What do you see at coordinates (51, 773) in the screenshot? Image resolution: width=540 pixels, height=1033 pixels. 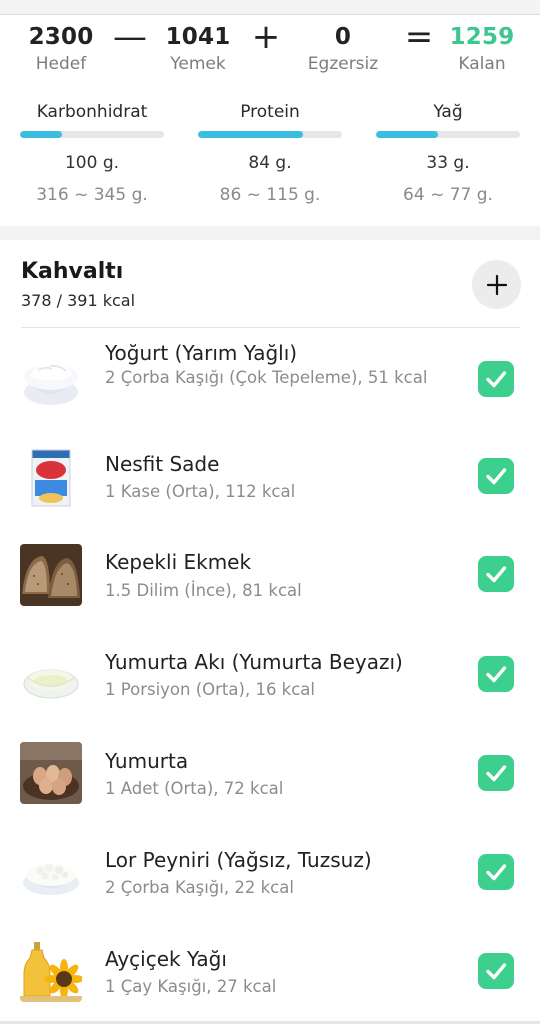 I see `eggs-image` at bounding box center [51, 773].